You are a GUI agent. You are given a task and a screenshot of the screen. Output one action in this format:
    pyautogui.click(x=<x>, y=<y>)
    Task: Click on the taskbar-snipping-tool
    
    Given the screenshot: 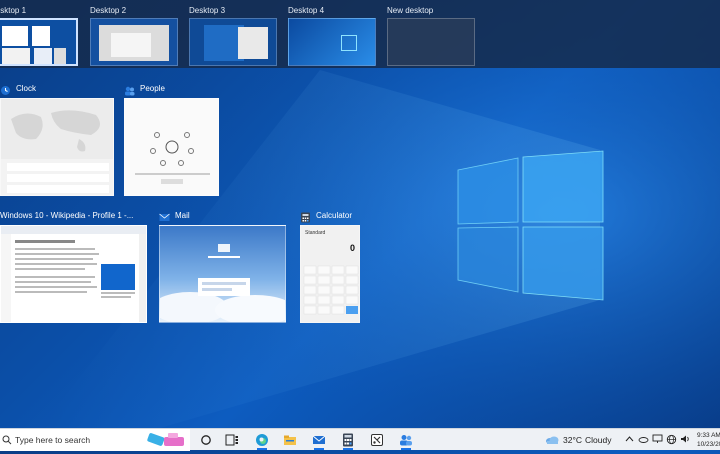 What is the action you would take?
    pyautogui.click(x=377, y=440)
    